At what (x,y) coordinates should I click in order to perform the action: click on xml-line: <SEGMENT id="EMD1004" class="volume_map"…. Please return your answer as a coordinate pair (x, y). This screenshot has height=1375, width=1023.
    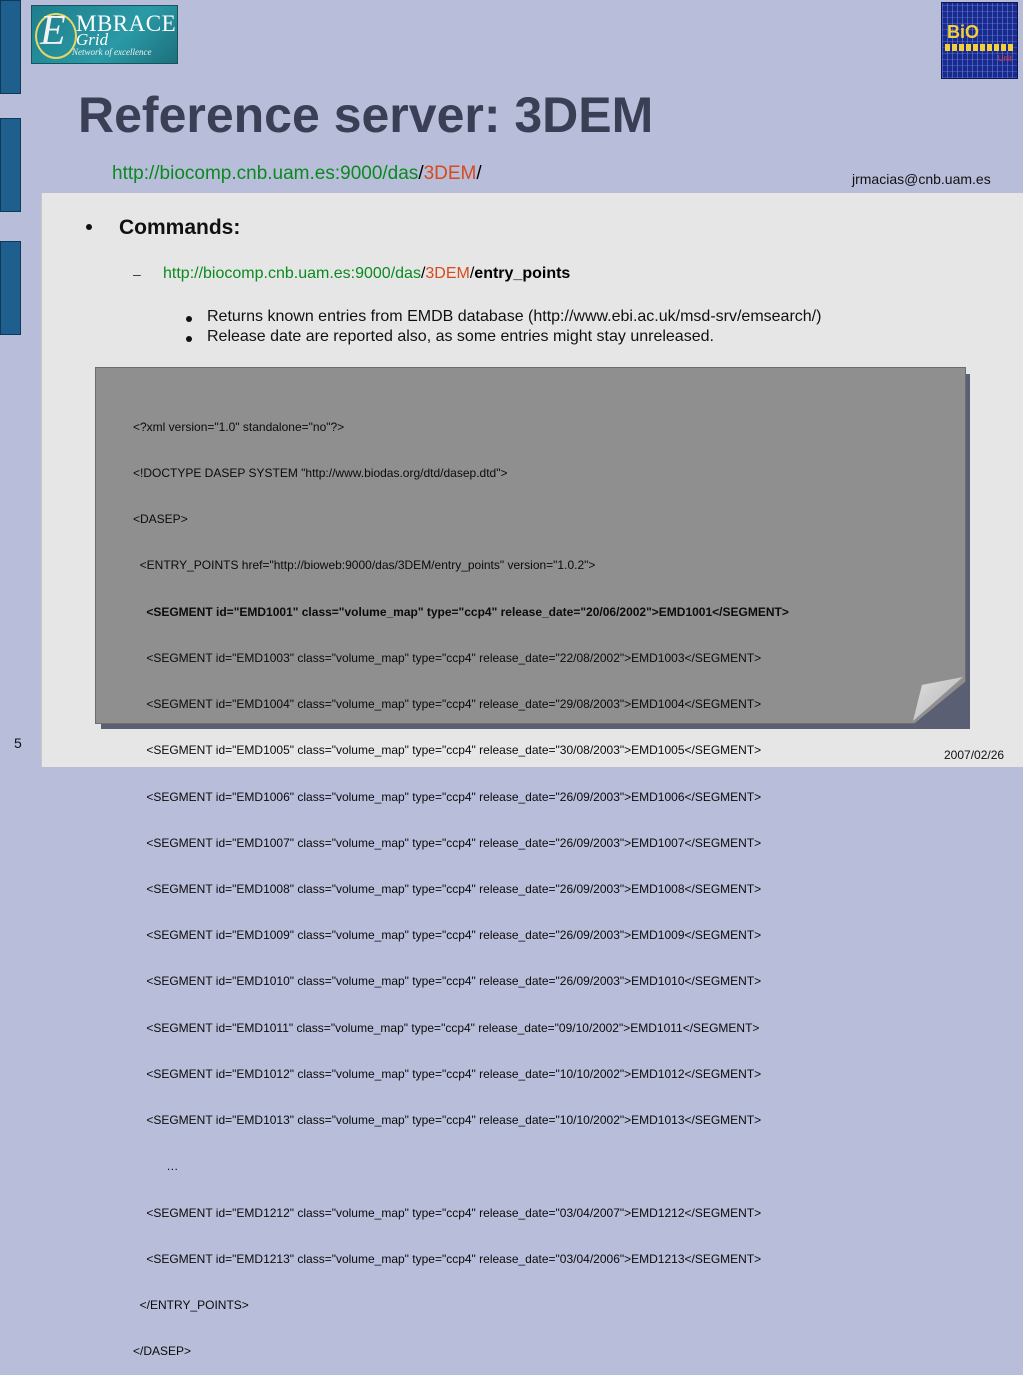
    Looking at the image, I should click on (447, 704).